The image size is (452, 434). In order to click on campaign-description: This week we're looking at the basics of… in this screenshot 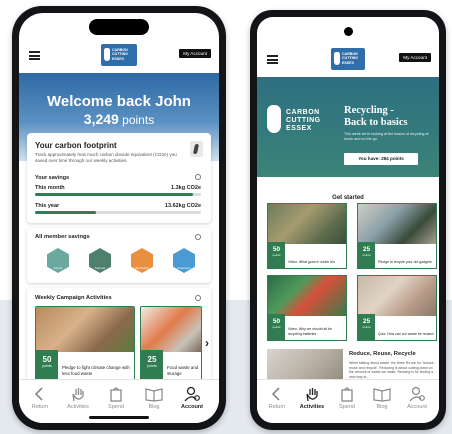, I will do `click(386, 136)`.